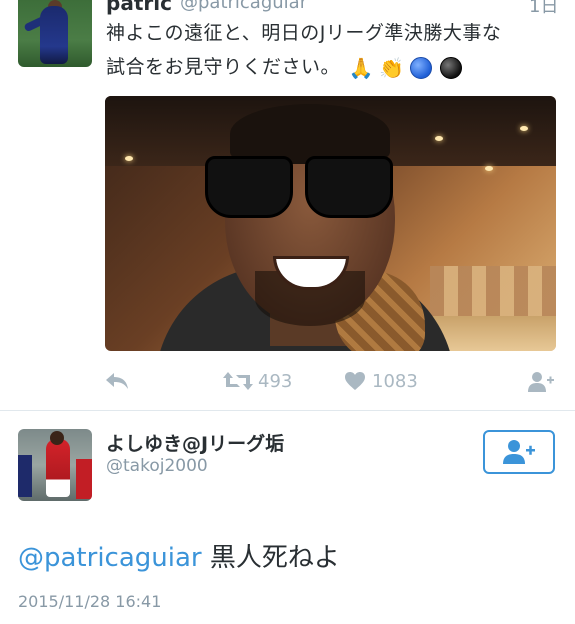 The width and height of the screenshot is (575, 624). I want to click on tweet1-text-line2-container: 試合をお見守りください。 🙏 👏, so click(284, 67).